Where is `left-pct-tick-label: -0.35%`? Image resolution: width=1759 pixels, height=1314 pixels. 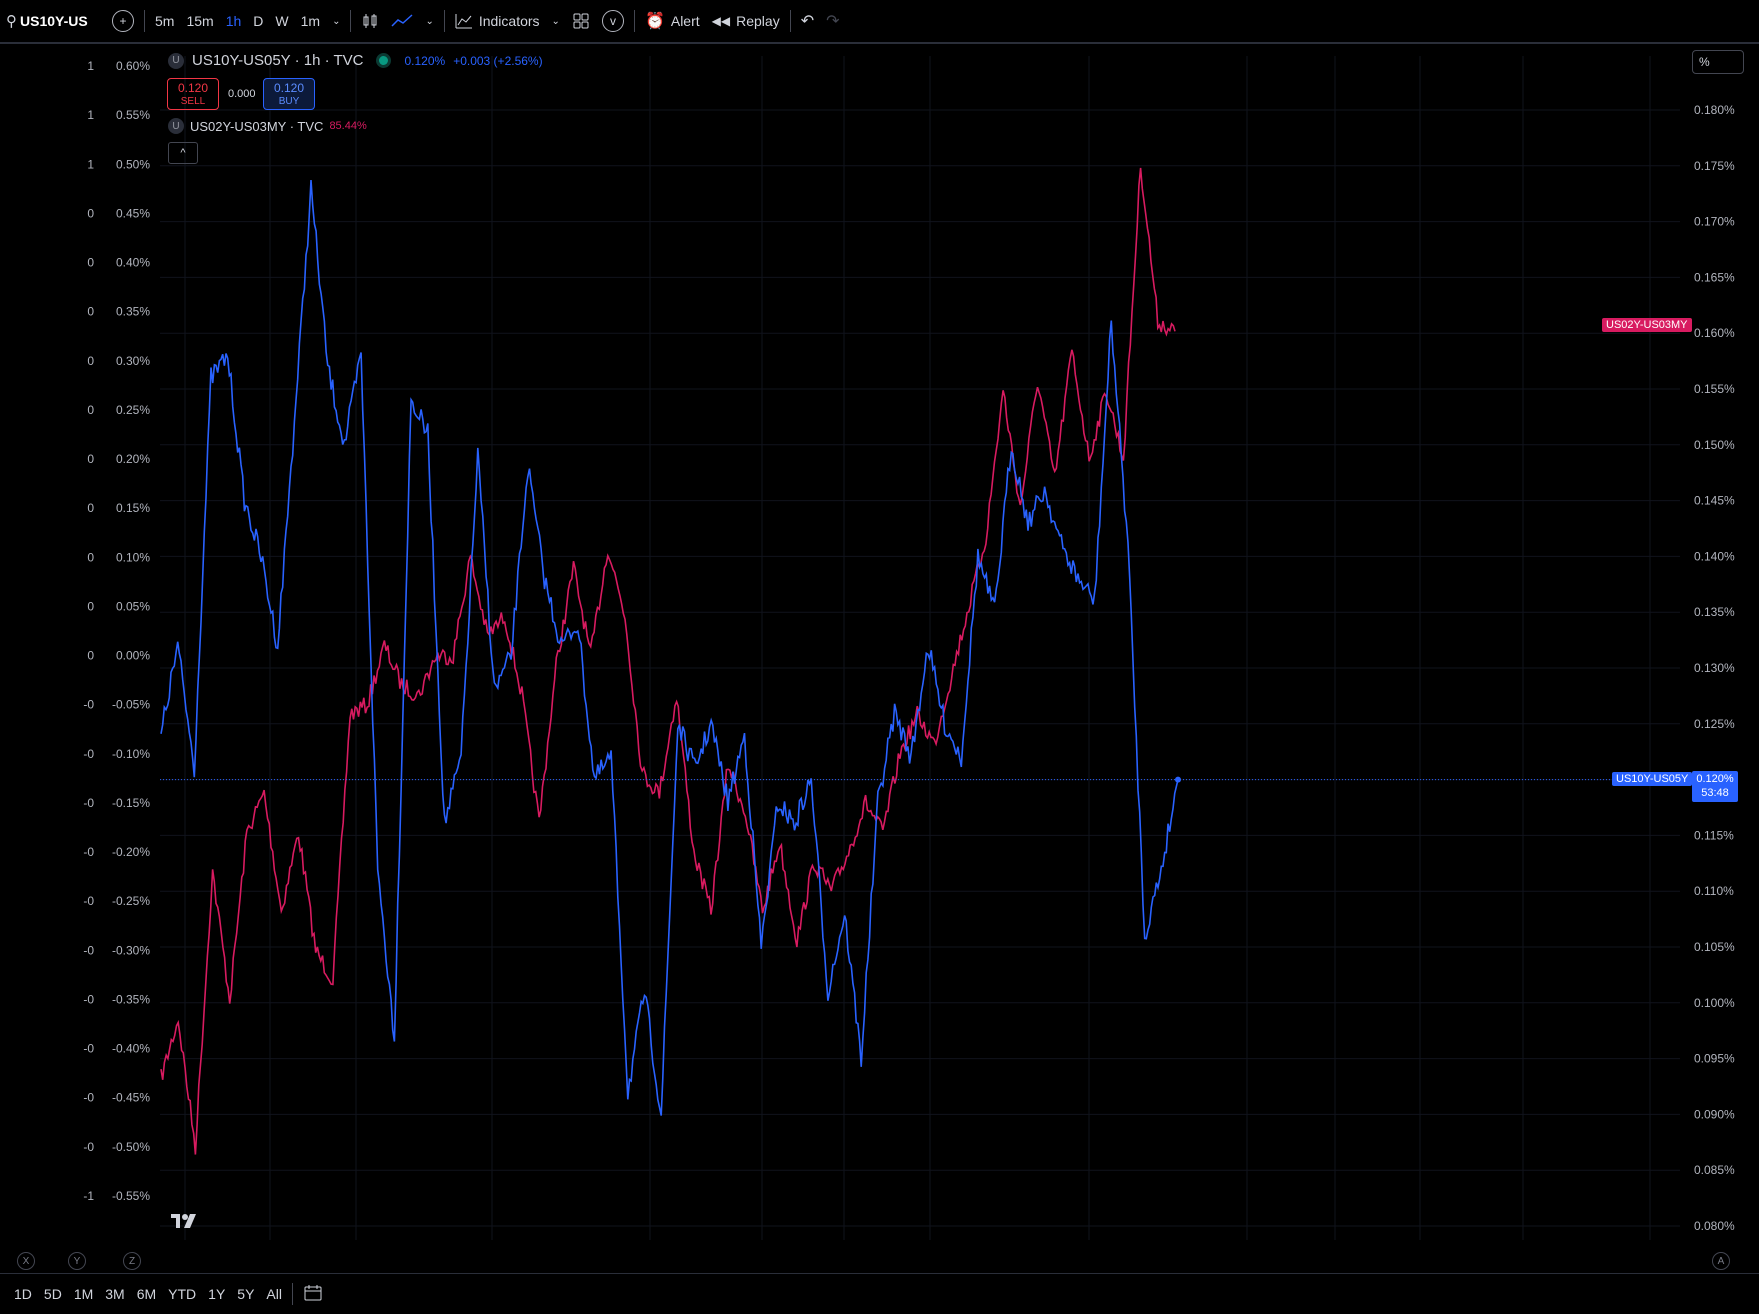 left-pct-tick-label: -0.35% is located at coordinates (131, 999).